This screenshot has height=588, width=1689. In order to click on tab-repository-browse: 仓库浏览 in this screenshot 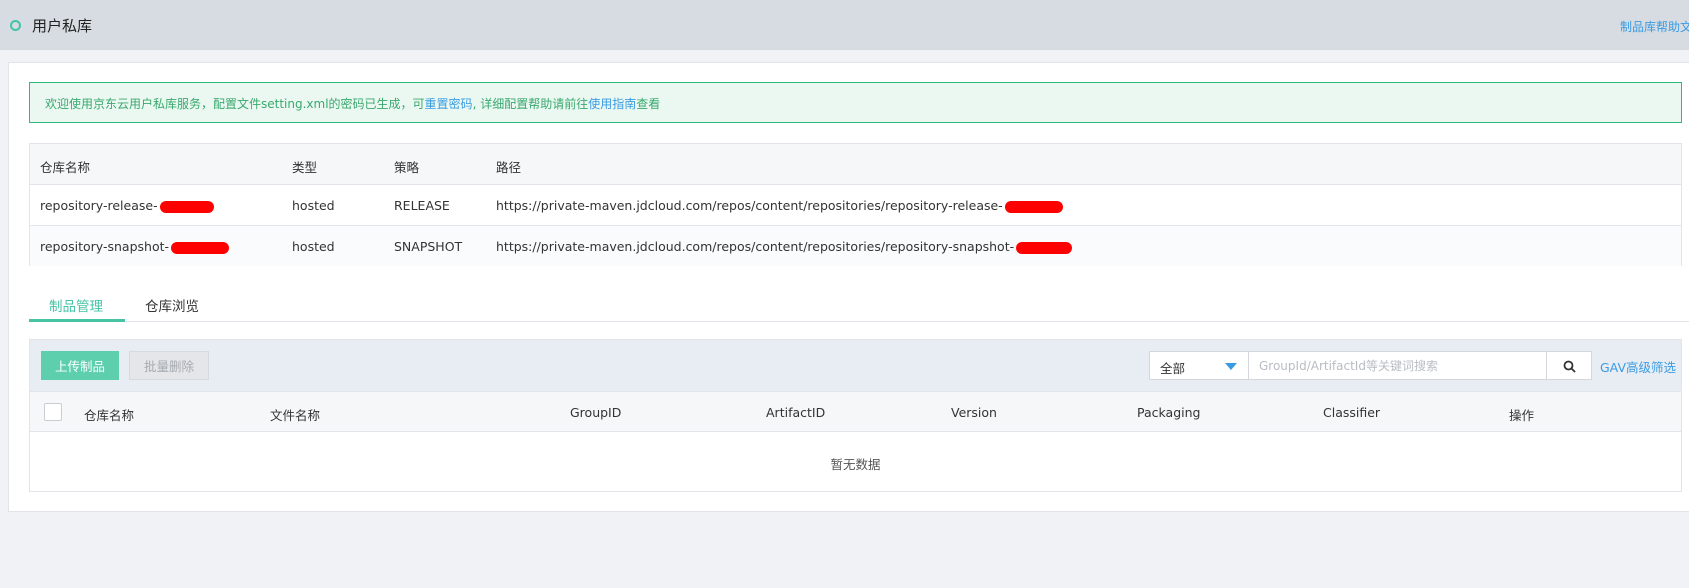, I will do `click(172, 305)`.